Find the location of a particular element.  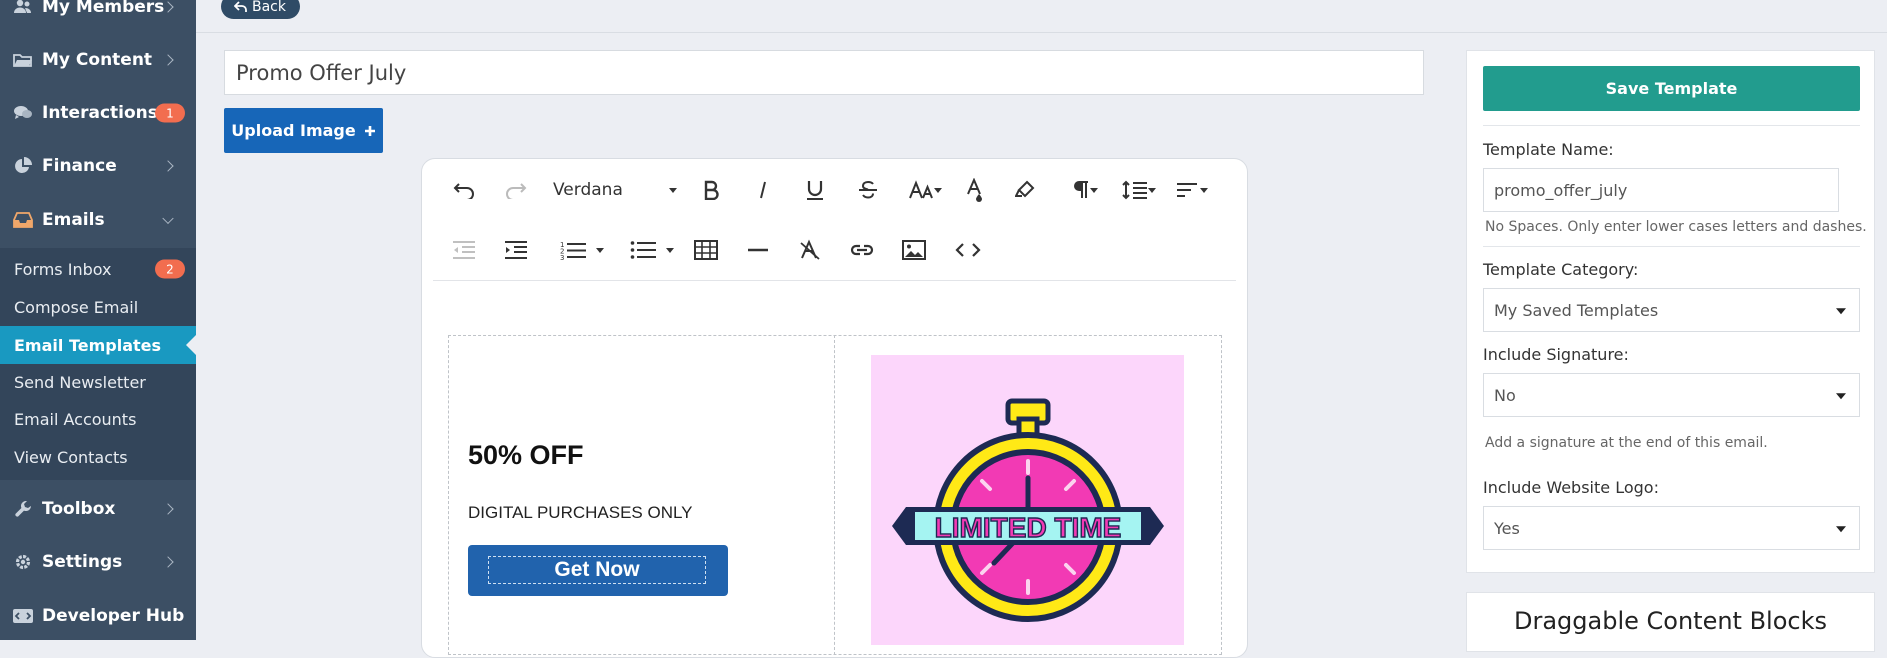

template-name-label: Template Name: is located at coordinates (1548, 149).